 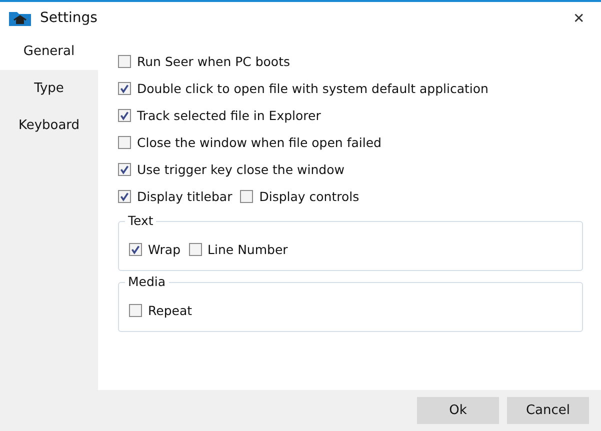 What do you see at coordinates (160, 310) in the screenshot?
I see `checkbox-option: Repeat` at bounding box center [160, 310].